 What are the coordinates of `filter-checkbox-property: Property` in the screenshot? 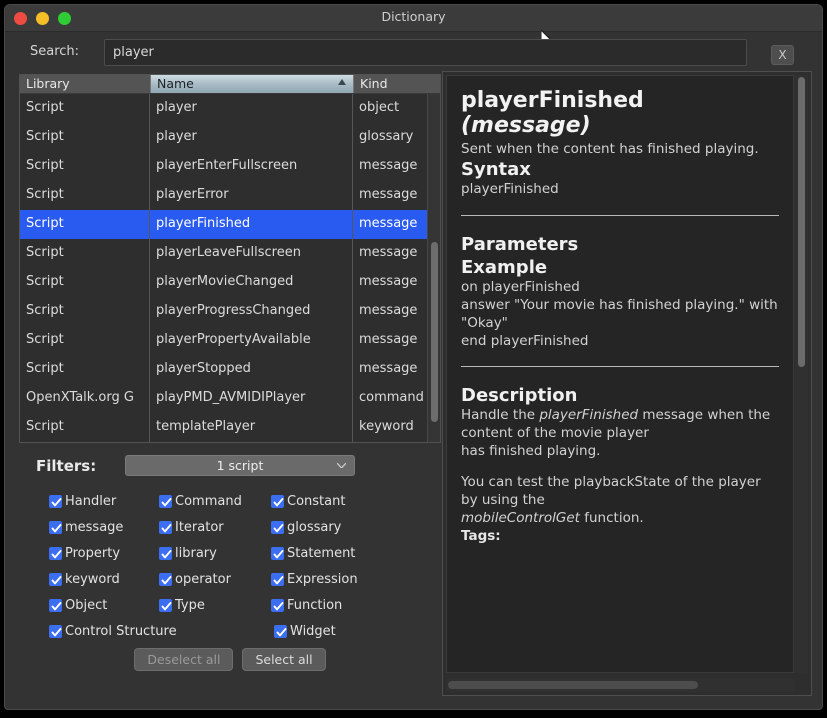 It's located at (104, 553).